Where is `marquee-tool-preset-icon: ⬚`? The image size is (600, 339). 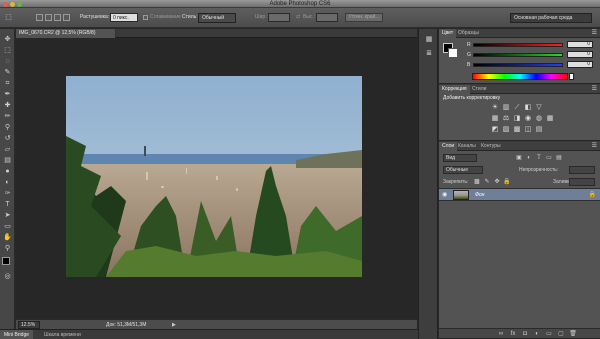
marquee-tool-preset-icon: ⬚ is located at coordinates (8, 17).